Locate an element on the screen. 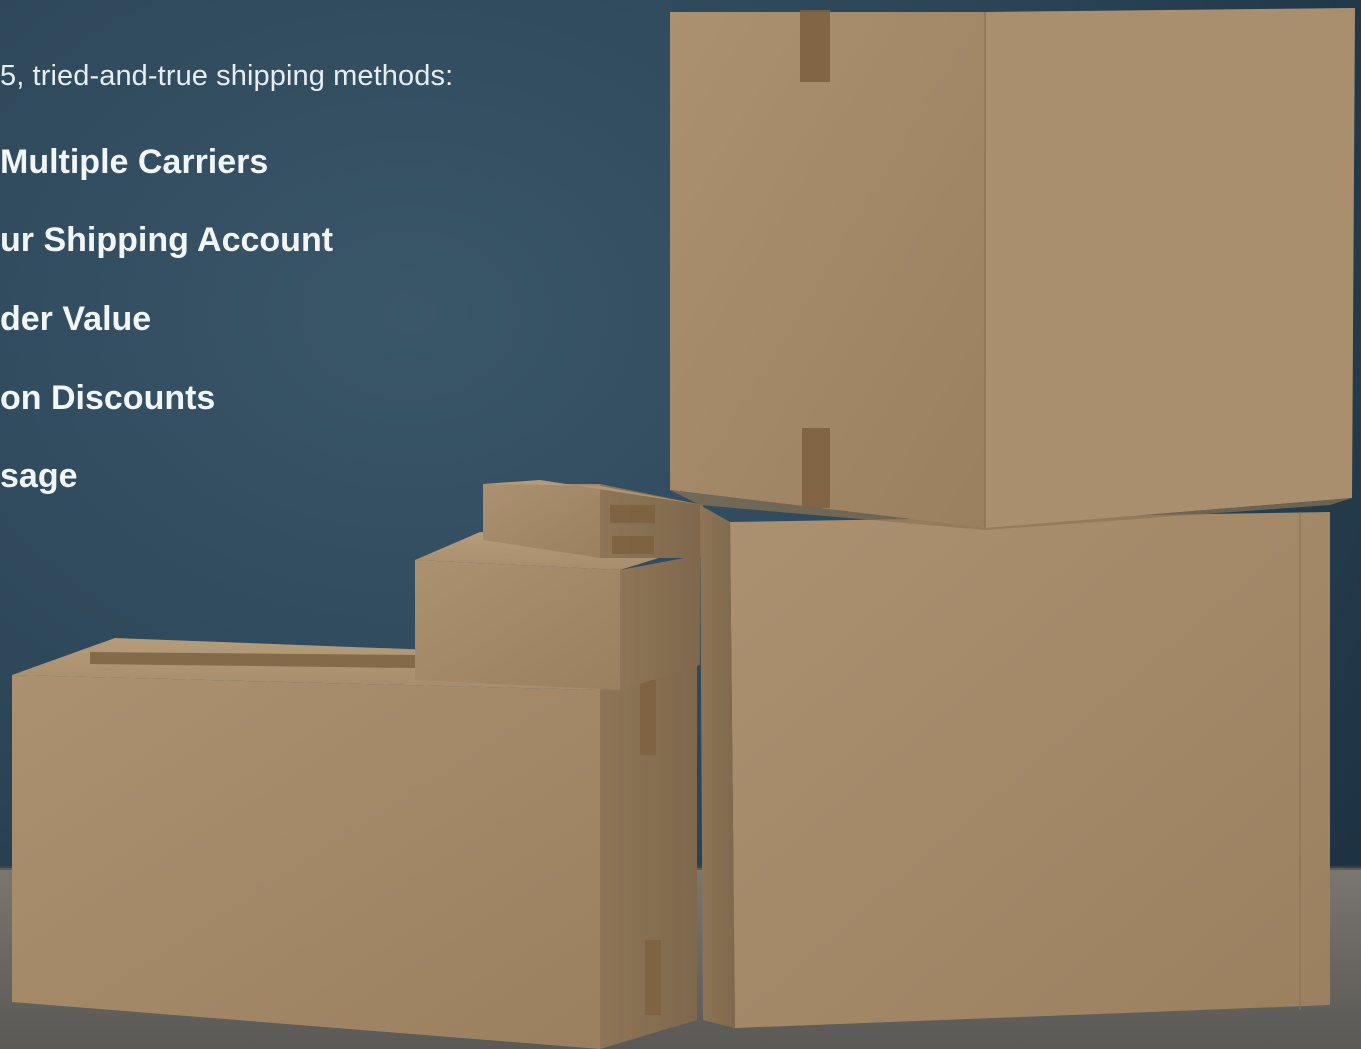  shipping-method-item: Multiple Carriers is located at coordinates (134, 162).